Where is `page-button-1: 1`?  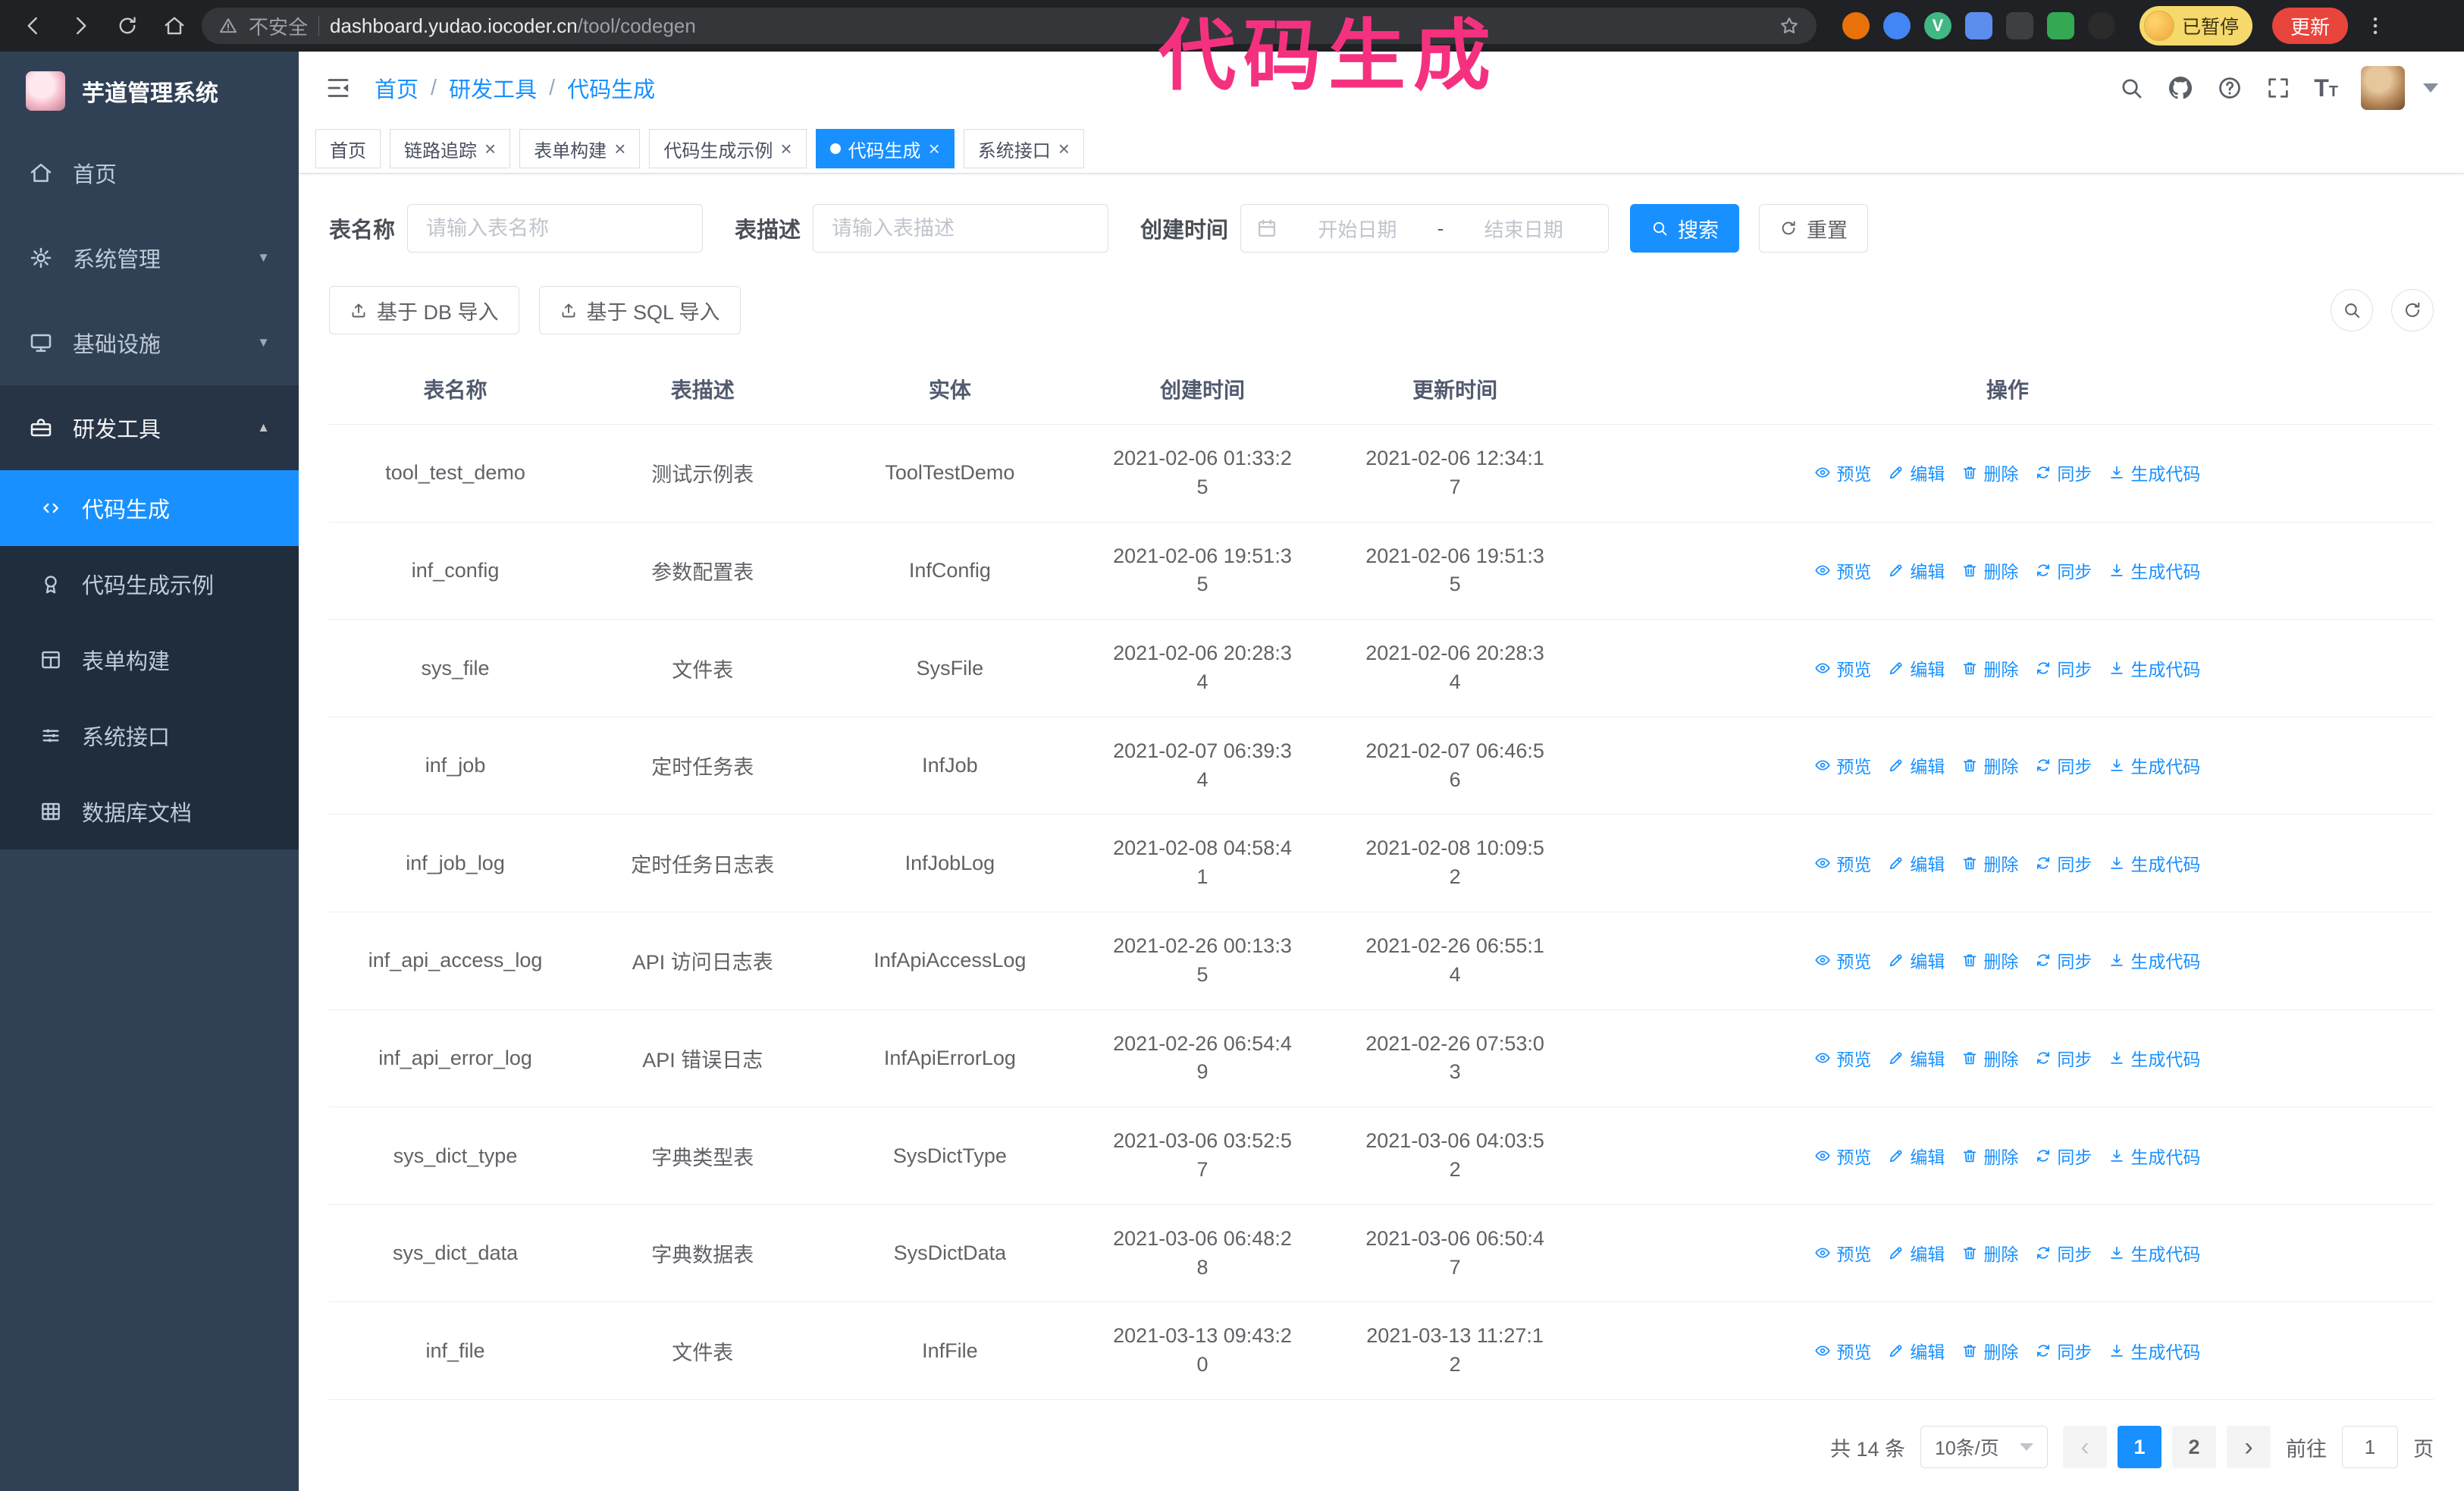 page-button-1: 1 is located at coordinates (2139, 1447).